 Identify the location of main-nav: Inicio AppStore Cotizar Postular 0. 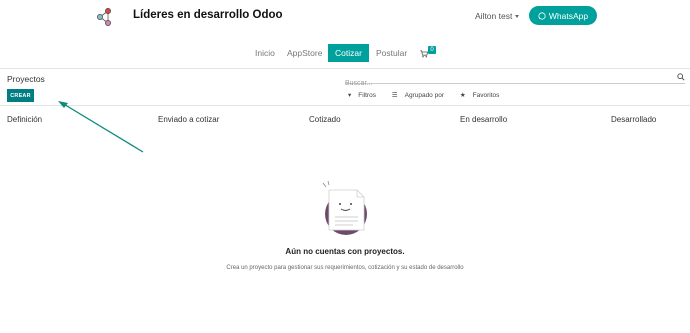
(345, 53).